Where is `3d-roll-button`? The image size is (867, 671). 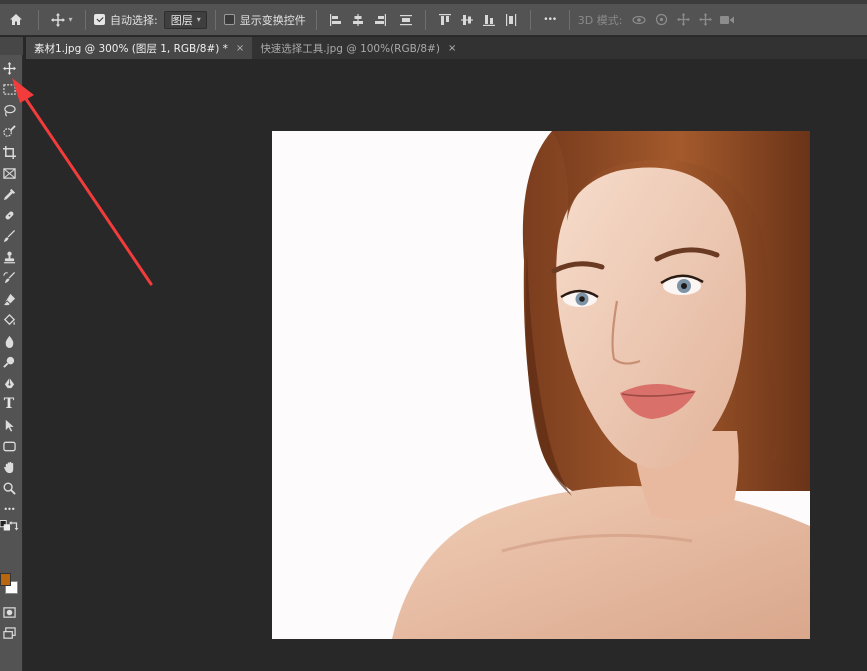
3d-roll-button is located at coordinates (661, 20).